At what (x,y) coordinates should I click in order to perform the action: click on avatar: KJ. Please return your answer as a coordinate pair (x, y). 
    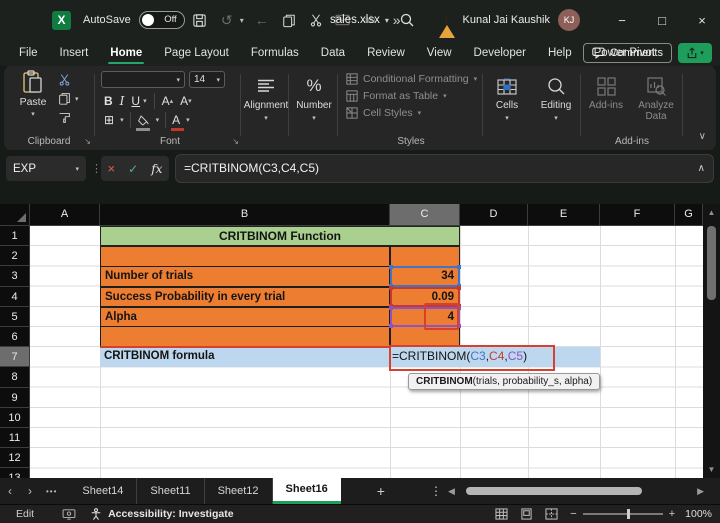
    Looking at the image, I should click on (569, 20).